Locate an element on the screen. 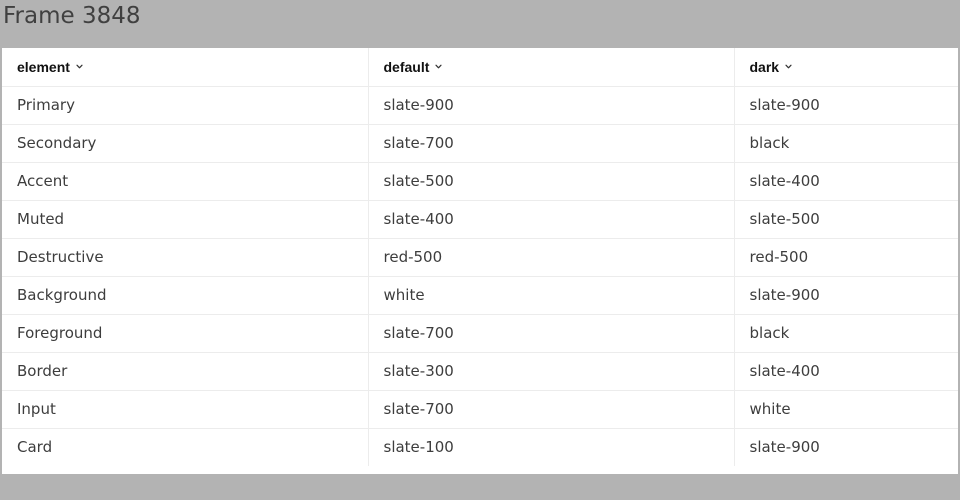  table-row: Background white slate-900 is located at coordinates (480, 295).